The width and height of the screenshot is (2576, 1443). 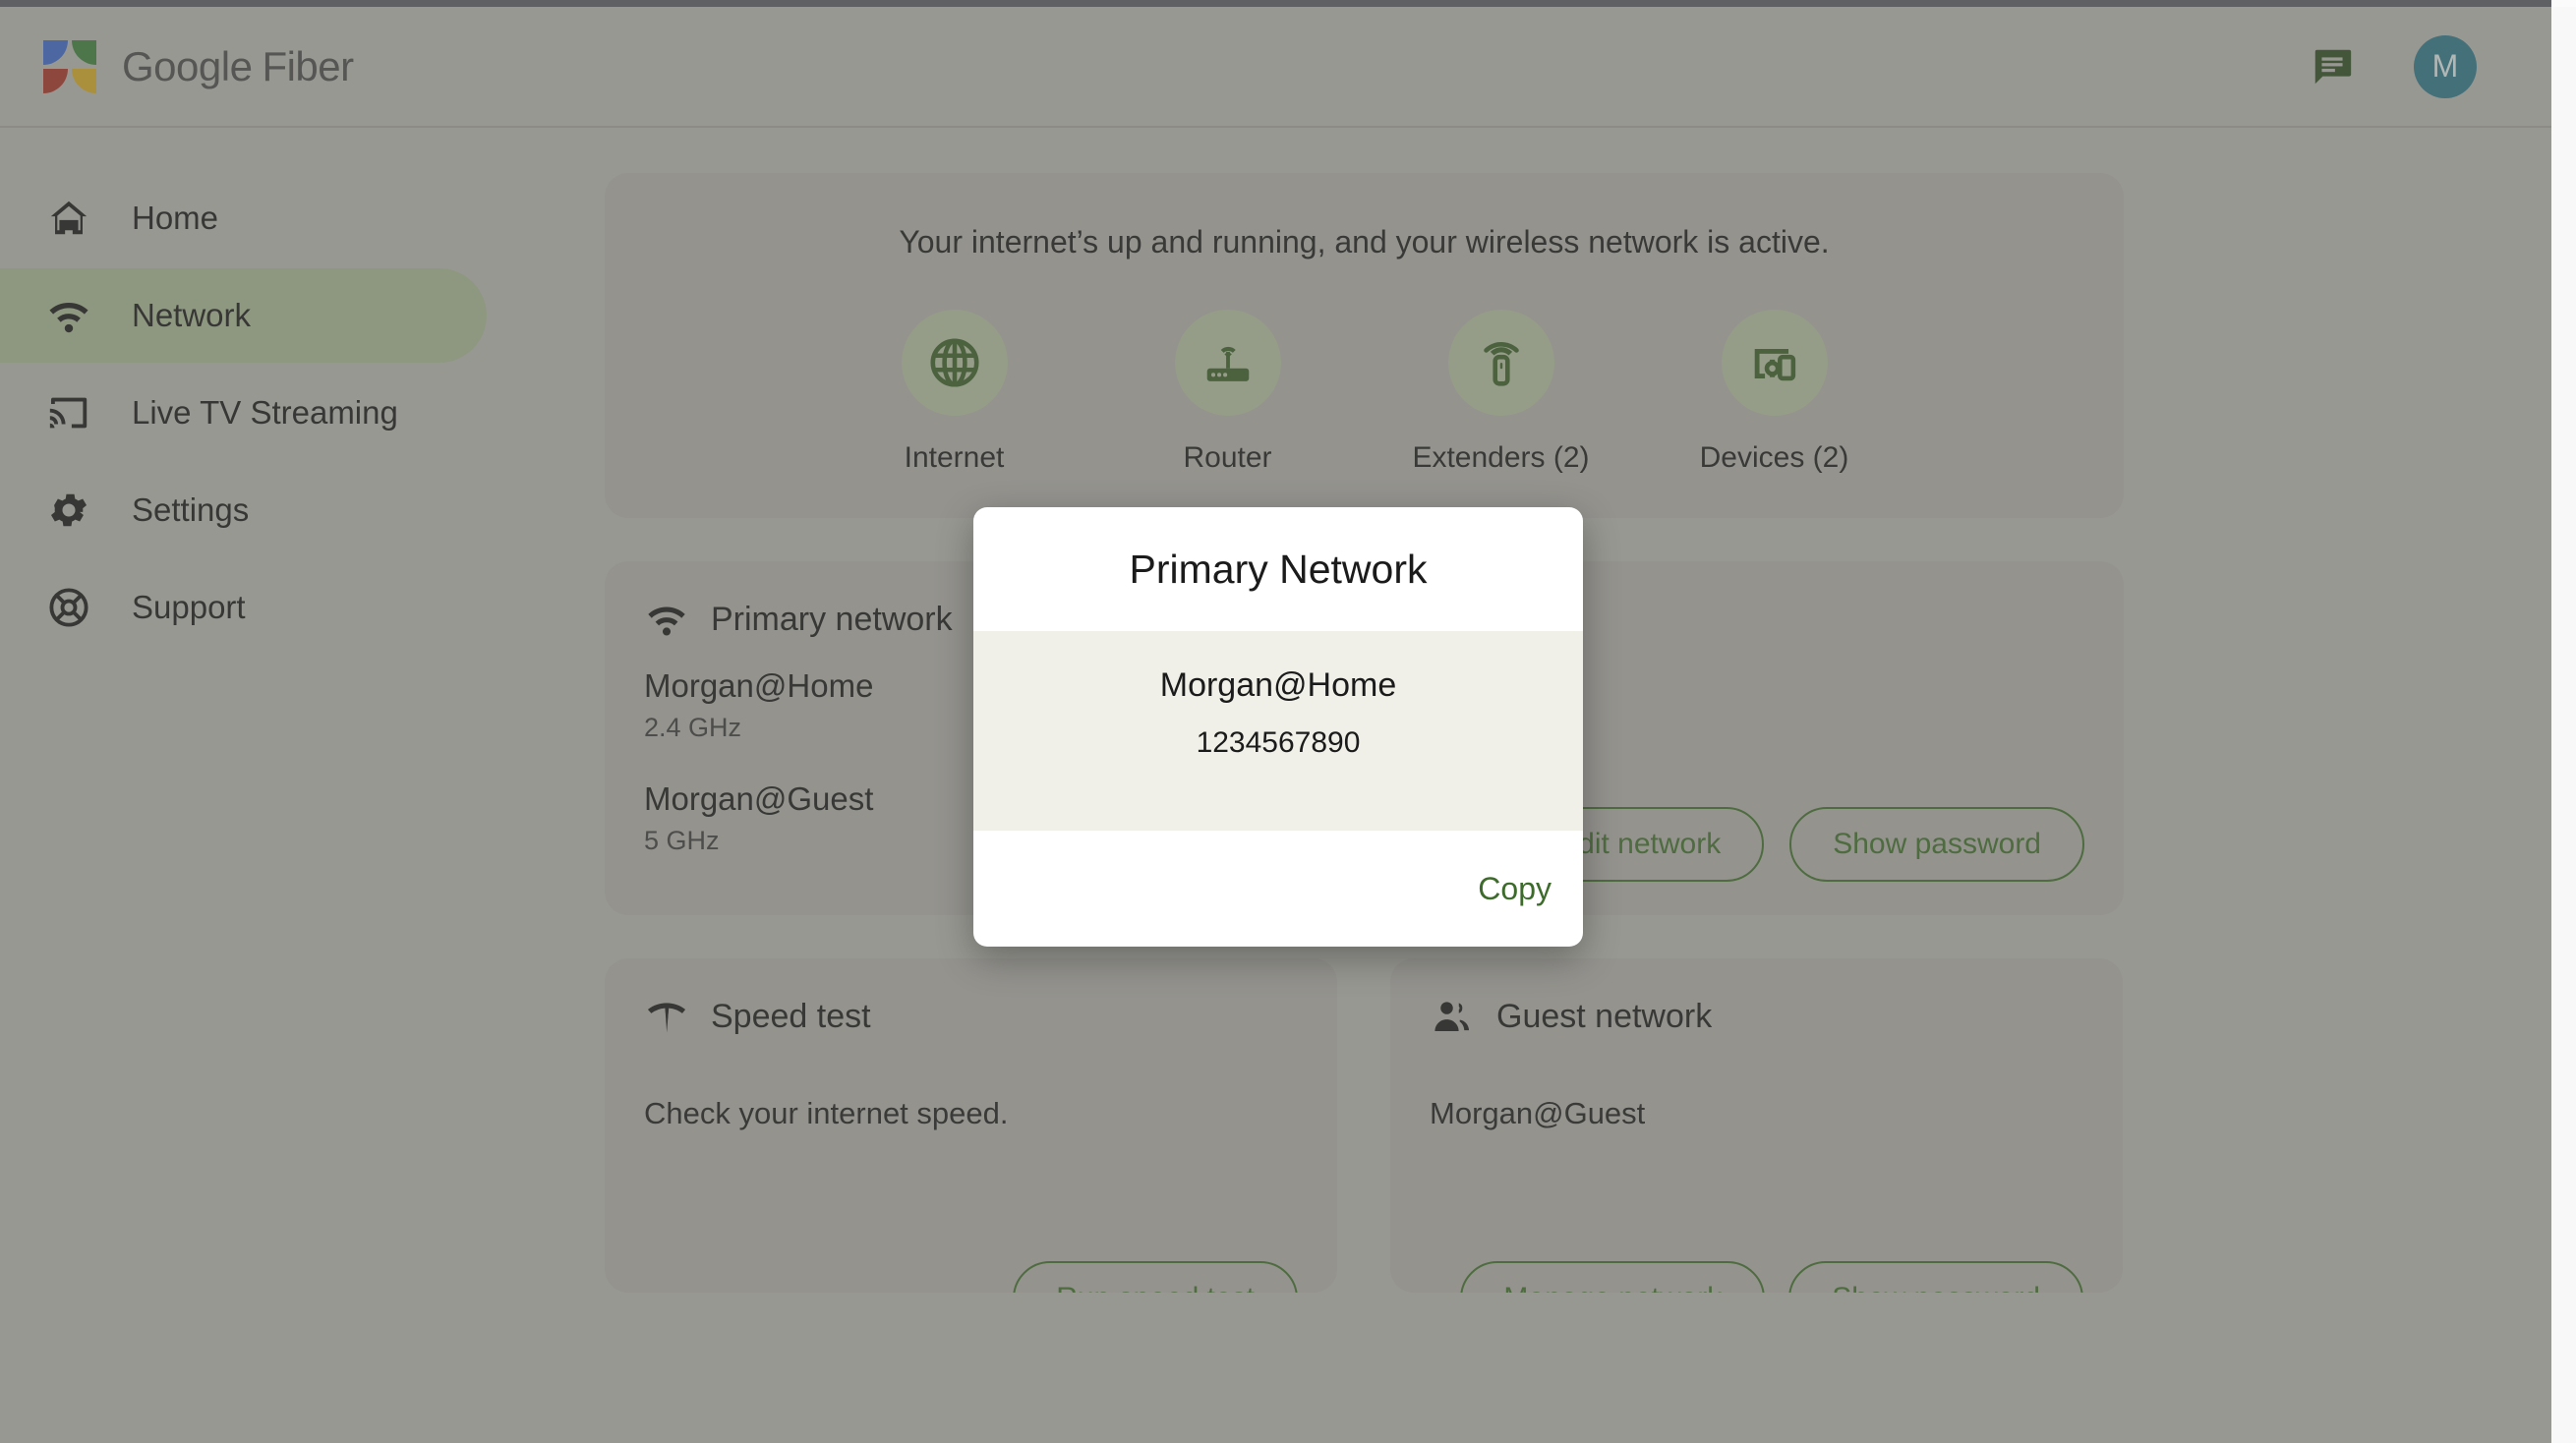 I want to click on dialog-ssid: Morgan@Home, so click(x=1278, y=685).